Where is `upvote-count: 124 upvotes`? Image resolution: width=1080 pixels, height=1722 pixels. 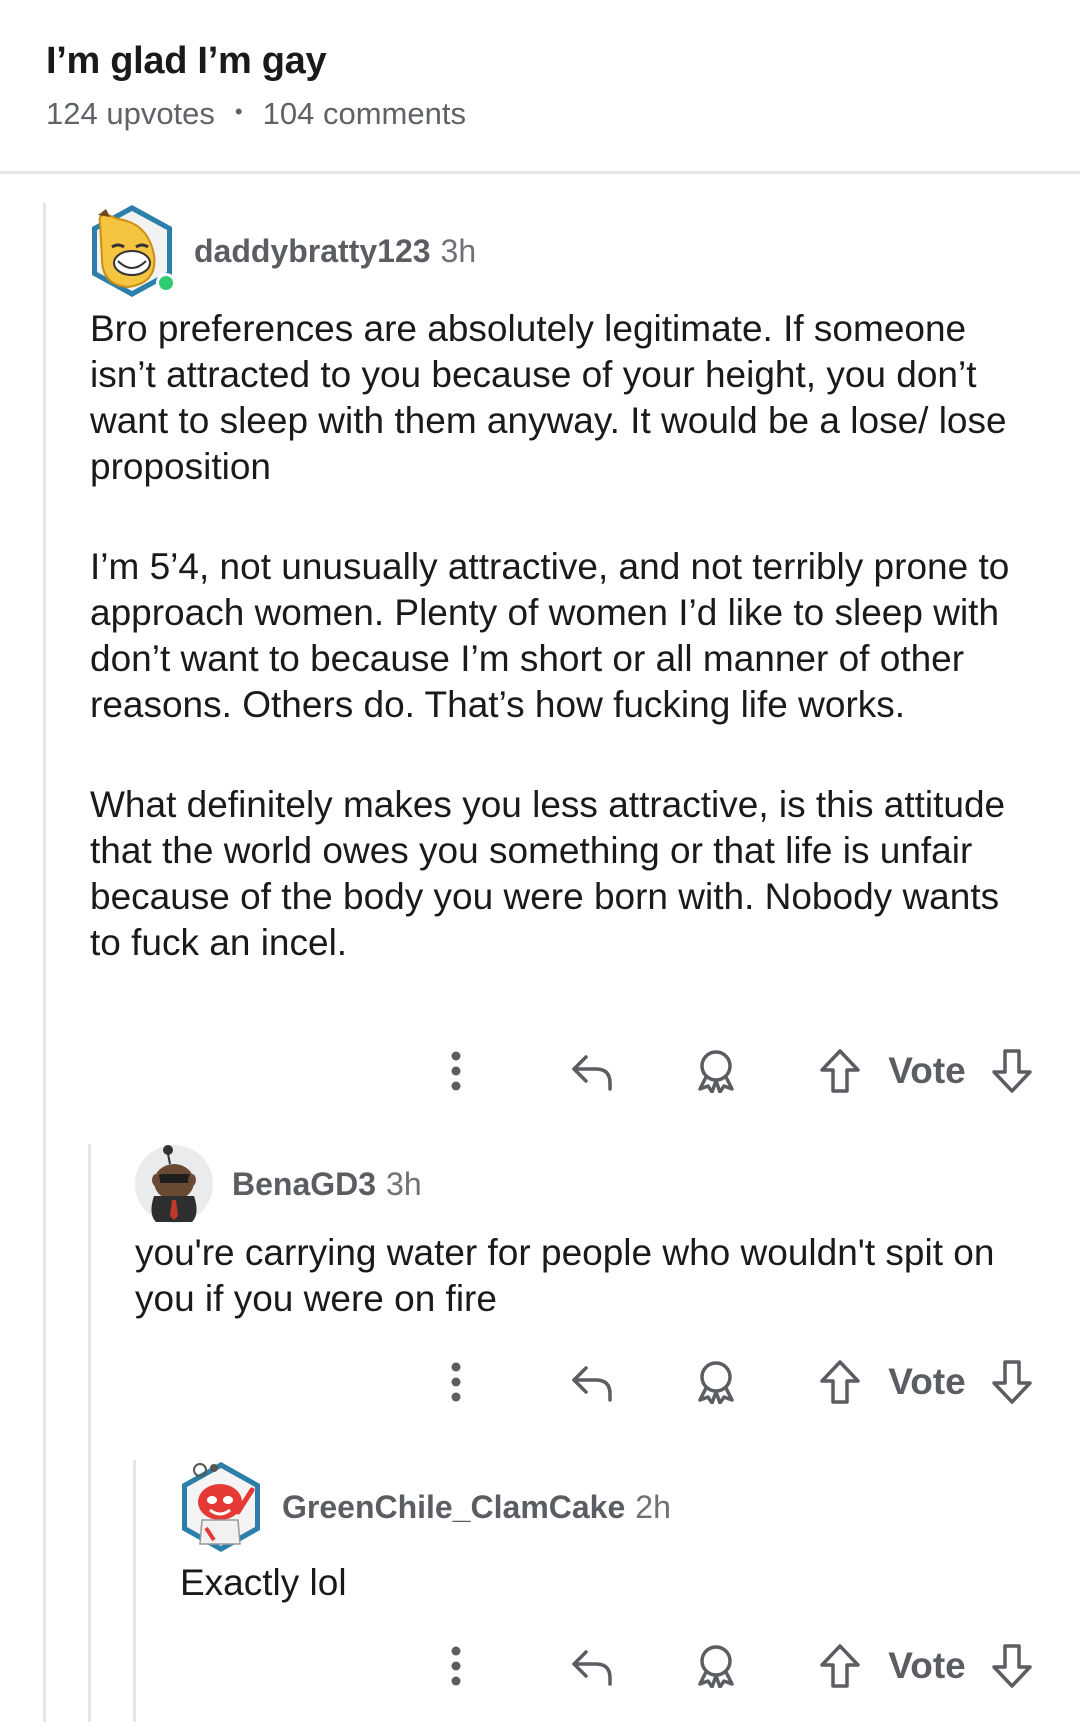 upvote-count: 124 upvotes is located at coordinates (130, 113).